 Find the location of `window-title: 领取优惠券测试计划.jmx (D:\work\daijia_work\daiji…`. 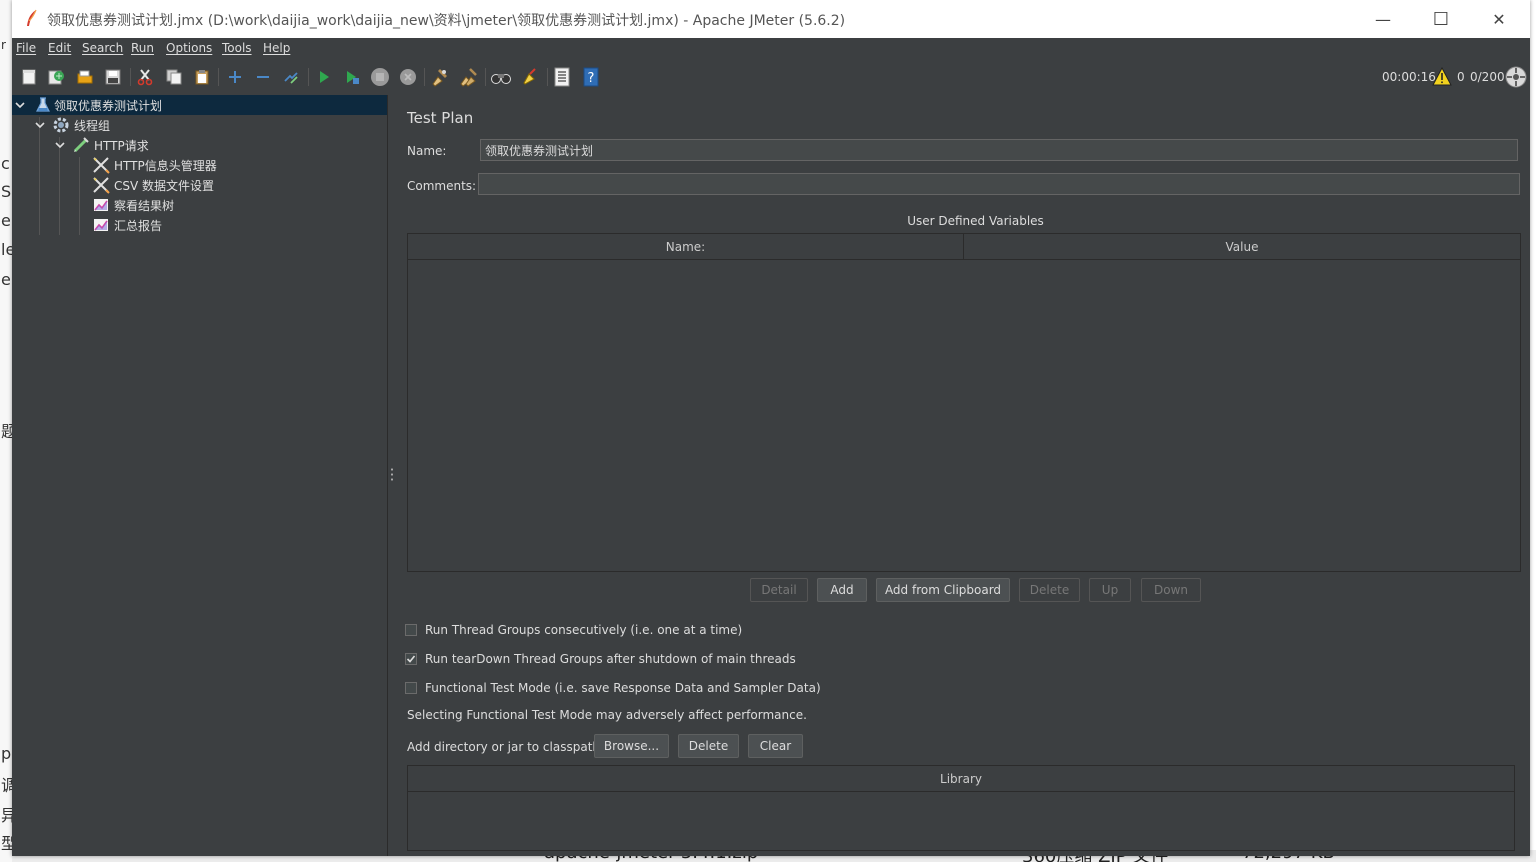

window-title: 领取优惠券测试计划.jmx (D:\work\daijia_work\daiji… is located at coordinates (446, 21).